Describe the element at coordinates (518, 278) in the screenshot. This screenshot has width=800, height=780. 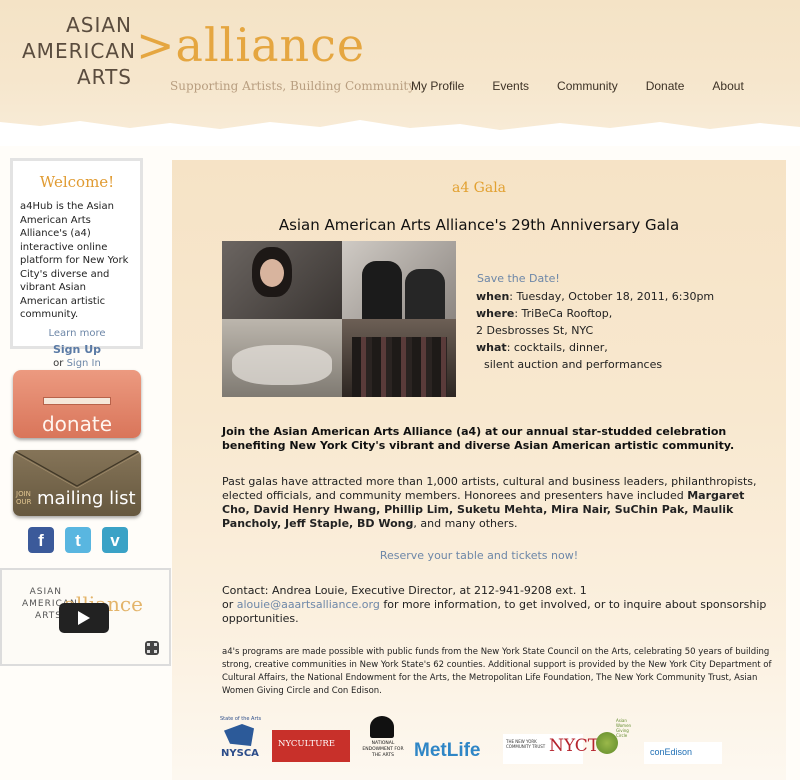
I see `save-the-date-link: Save the Date!` at that location.